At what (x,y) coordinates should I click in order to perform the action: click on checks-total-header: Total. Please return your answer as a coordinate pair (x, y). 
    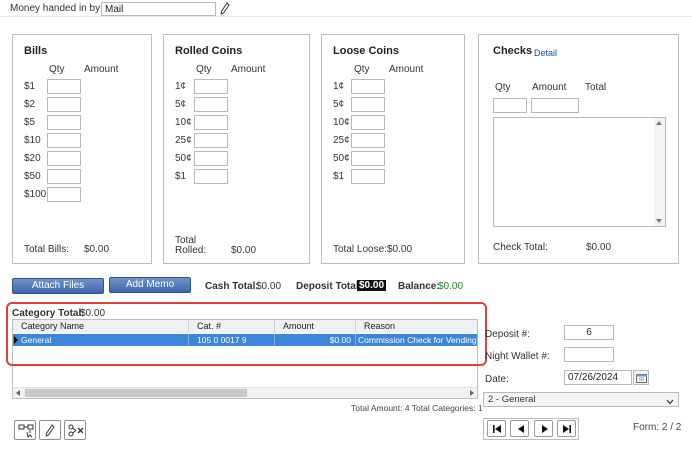
    Looking at the image, I should click on (596, 87).